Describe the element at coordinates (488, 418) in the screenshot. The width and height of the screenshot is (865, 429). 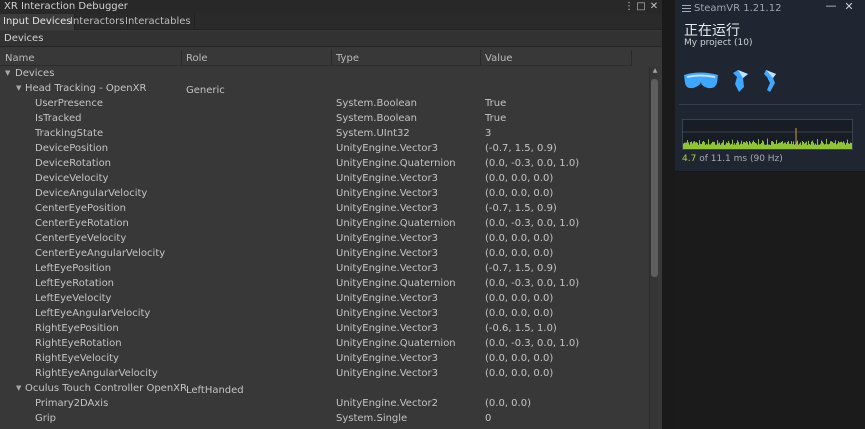
I see `tree-item-value: 0` at that location.